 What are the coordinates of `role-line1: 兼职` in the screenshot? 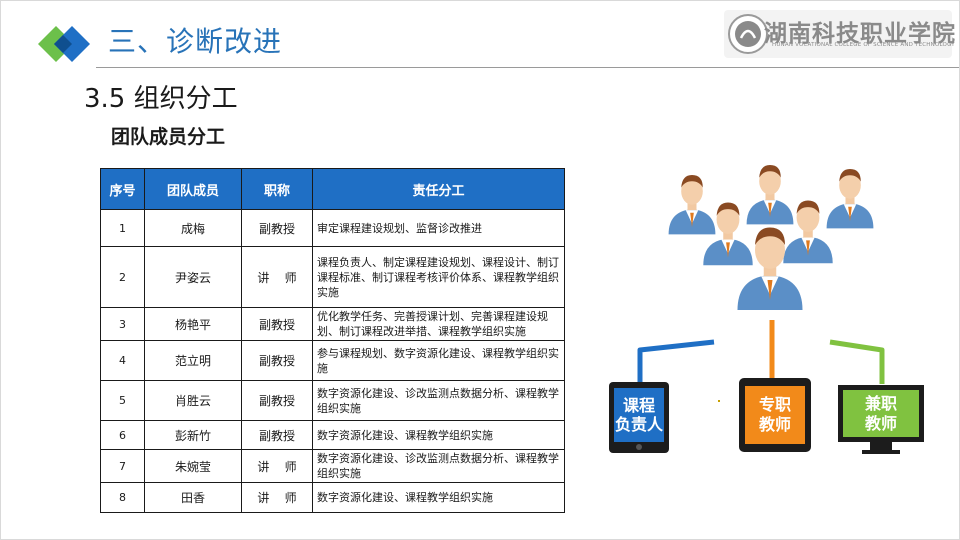 It's located at (880, 403).